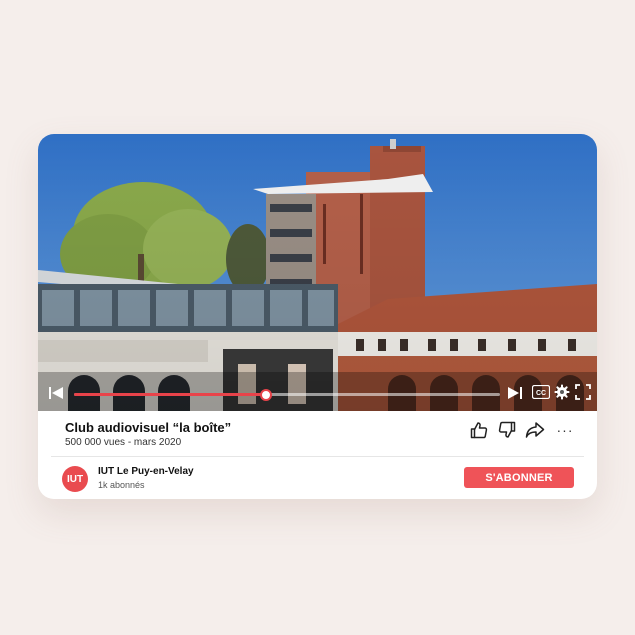  What do you see at coordinates (121, 485) in the screenshot?
I see `subscriber-count: 1k abonnés` at bounding box center [121, 485].